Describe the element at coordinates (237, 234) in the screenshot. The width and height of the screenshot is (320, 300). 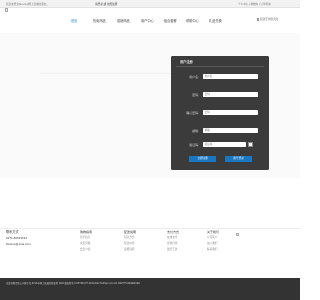
I see `image-placeholder-icon` at that location.